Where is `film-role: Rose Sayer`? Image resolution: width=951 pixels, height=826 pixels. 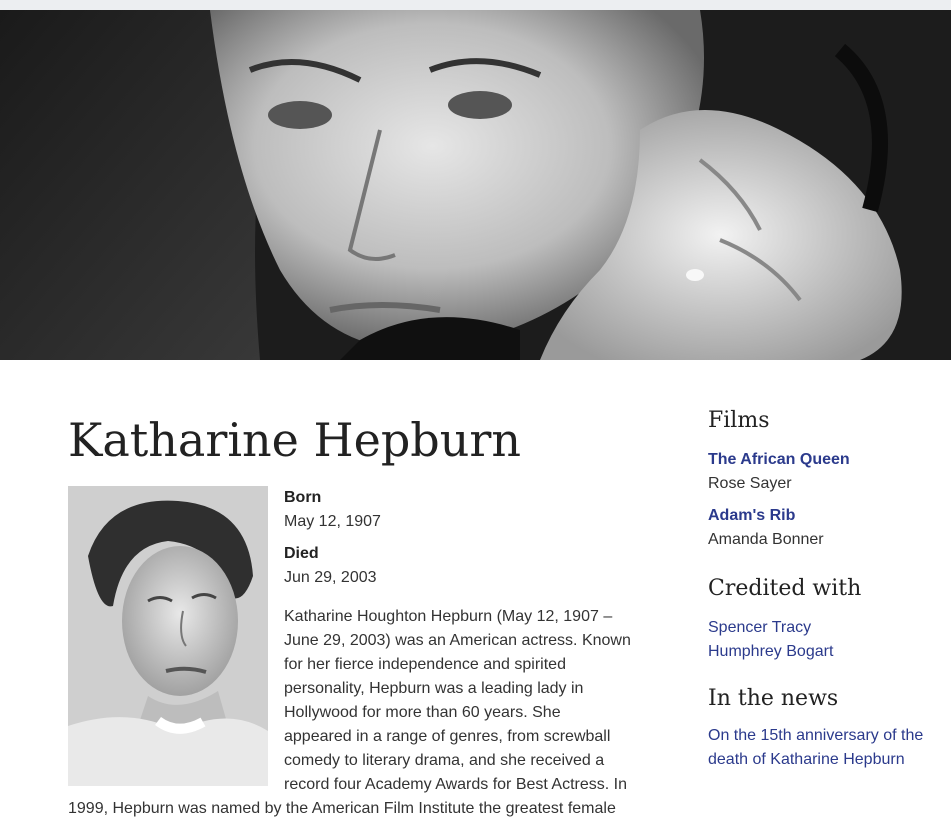
film-role: Rose Sayer is located at coordinates (750, 483).